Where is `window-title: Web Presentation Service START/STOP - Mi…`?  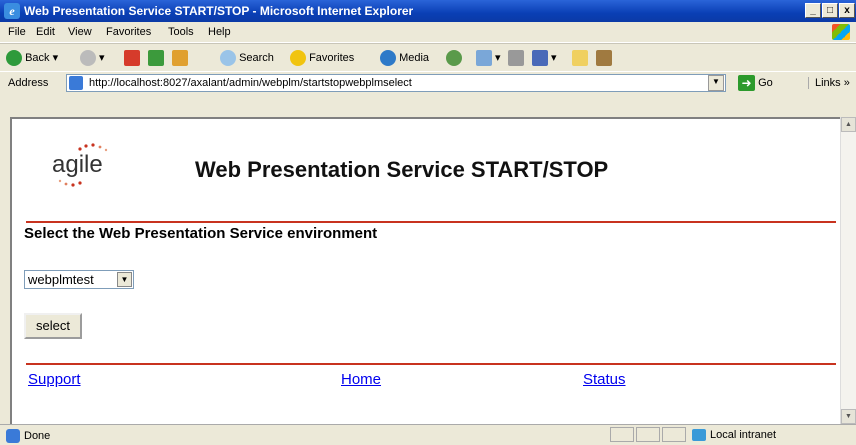 window-title: Web Presentation Service START/STOP - Mi… is located at coordinates (219, 11).